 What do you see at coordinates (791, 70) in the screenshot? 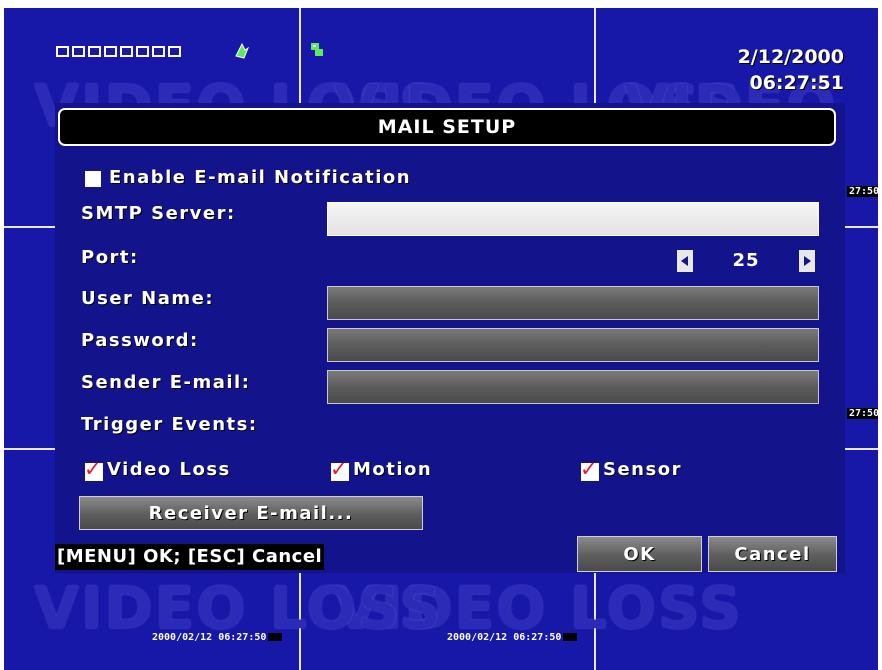
I see `clock: 2/12/2000 06:27:51` at bounding box center [791, 70].